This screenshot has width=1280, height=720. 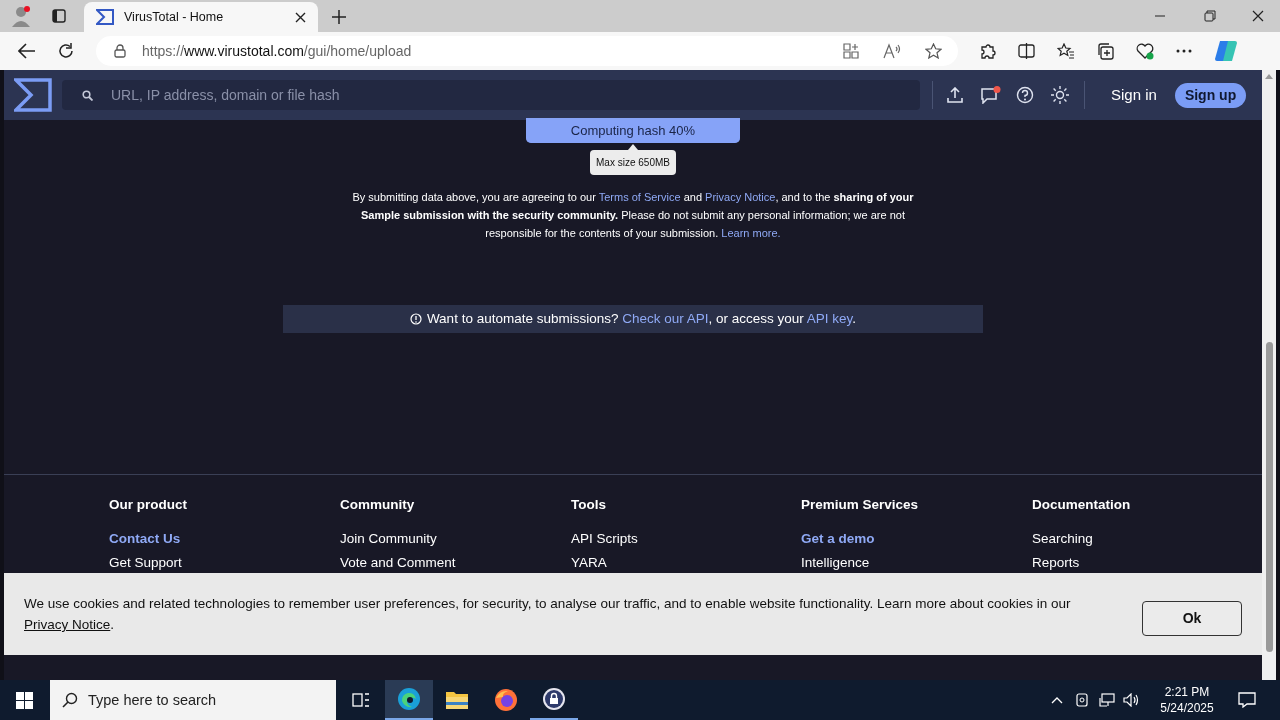 What do you see at coordinates (415, 319) in the screenshot?
I see `info-icon` at bounding box center [415, 319].